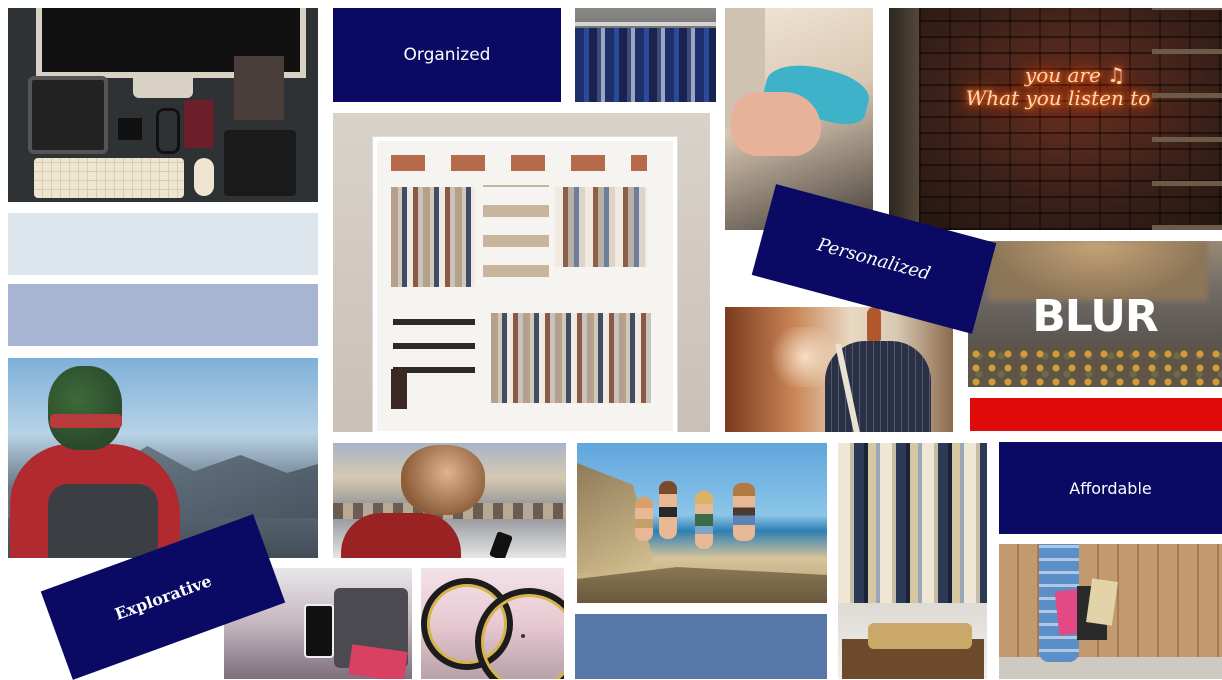 The height and width of the screenshot is (680, 1222). I want to click on clothing-rack-photo, so click(912, 561).